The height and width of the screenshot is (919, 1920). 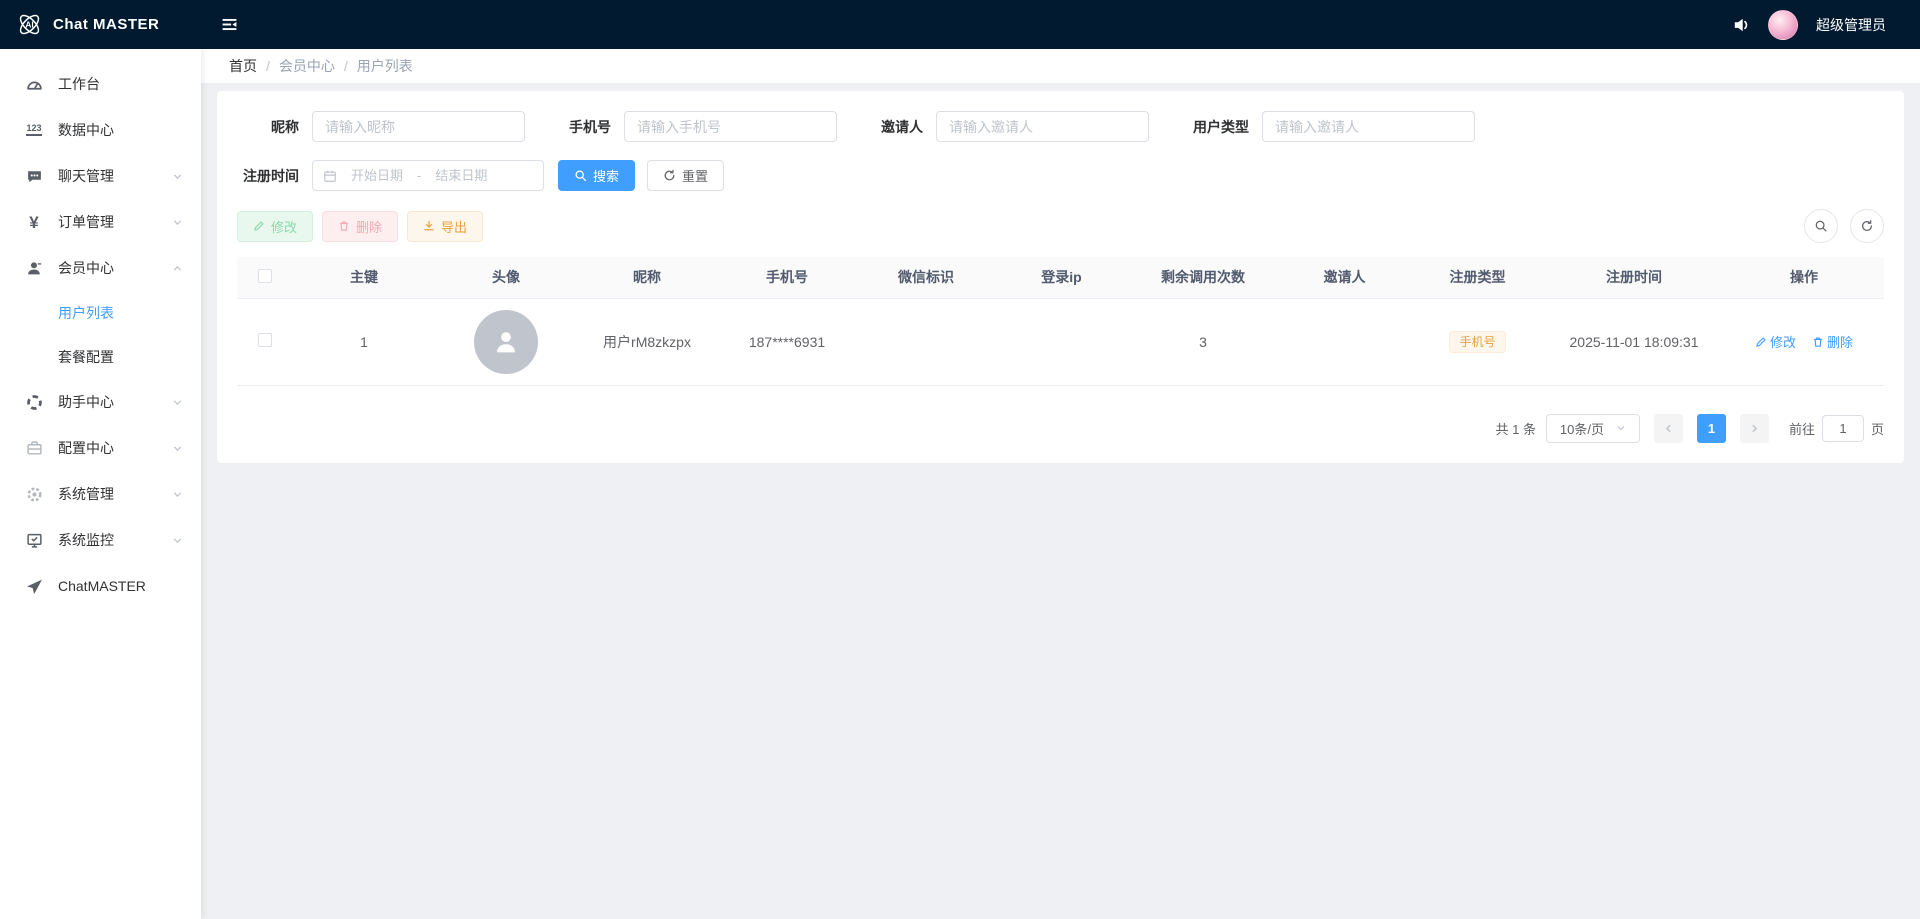 I want to click on sidebar-item-label: 配置中心, so click(x=86, y=448).